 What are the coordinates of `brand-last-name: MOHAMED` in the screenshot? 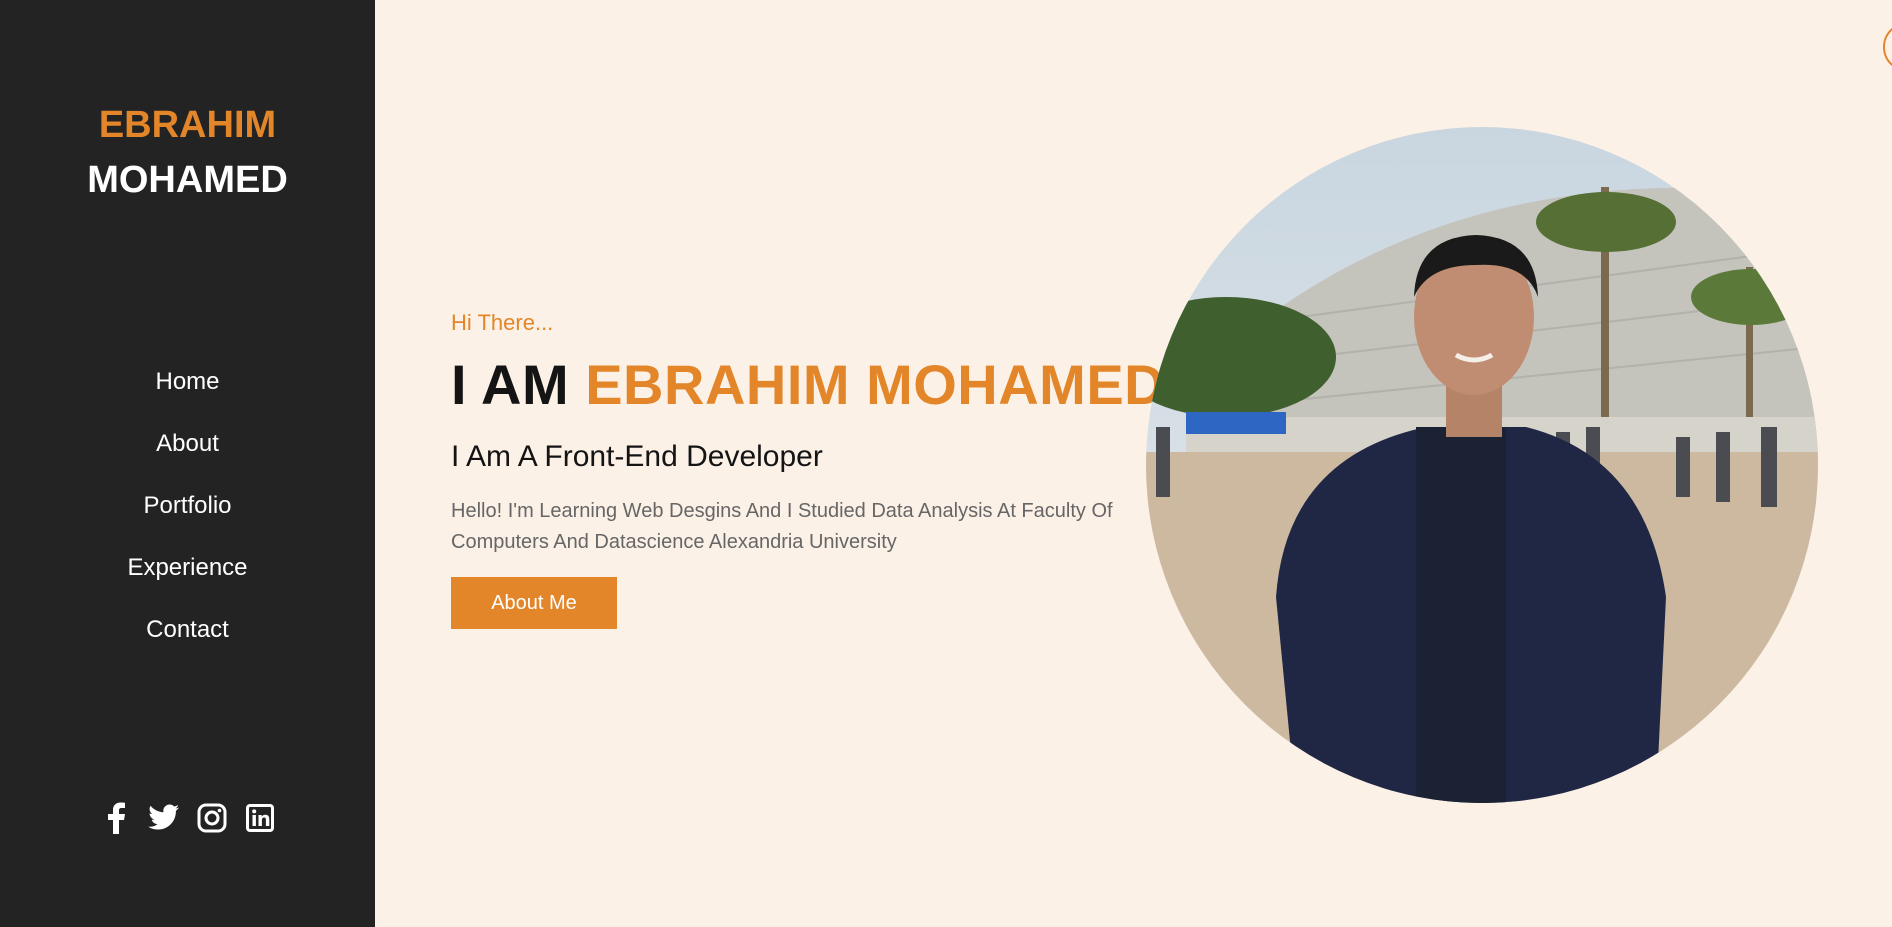 It's located at (187, 180).